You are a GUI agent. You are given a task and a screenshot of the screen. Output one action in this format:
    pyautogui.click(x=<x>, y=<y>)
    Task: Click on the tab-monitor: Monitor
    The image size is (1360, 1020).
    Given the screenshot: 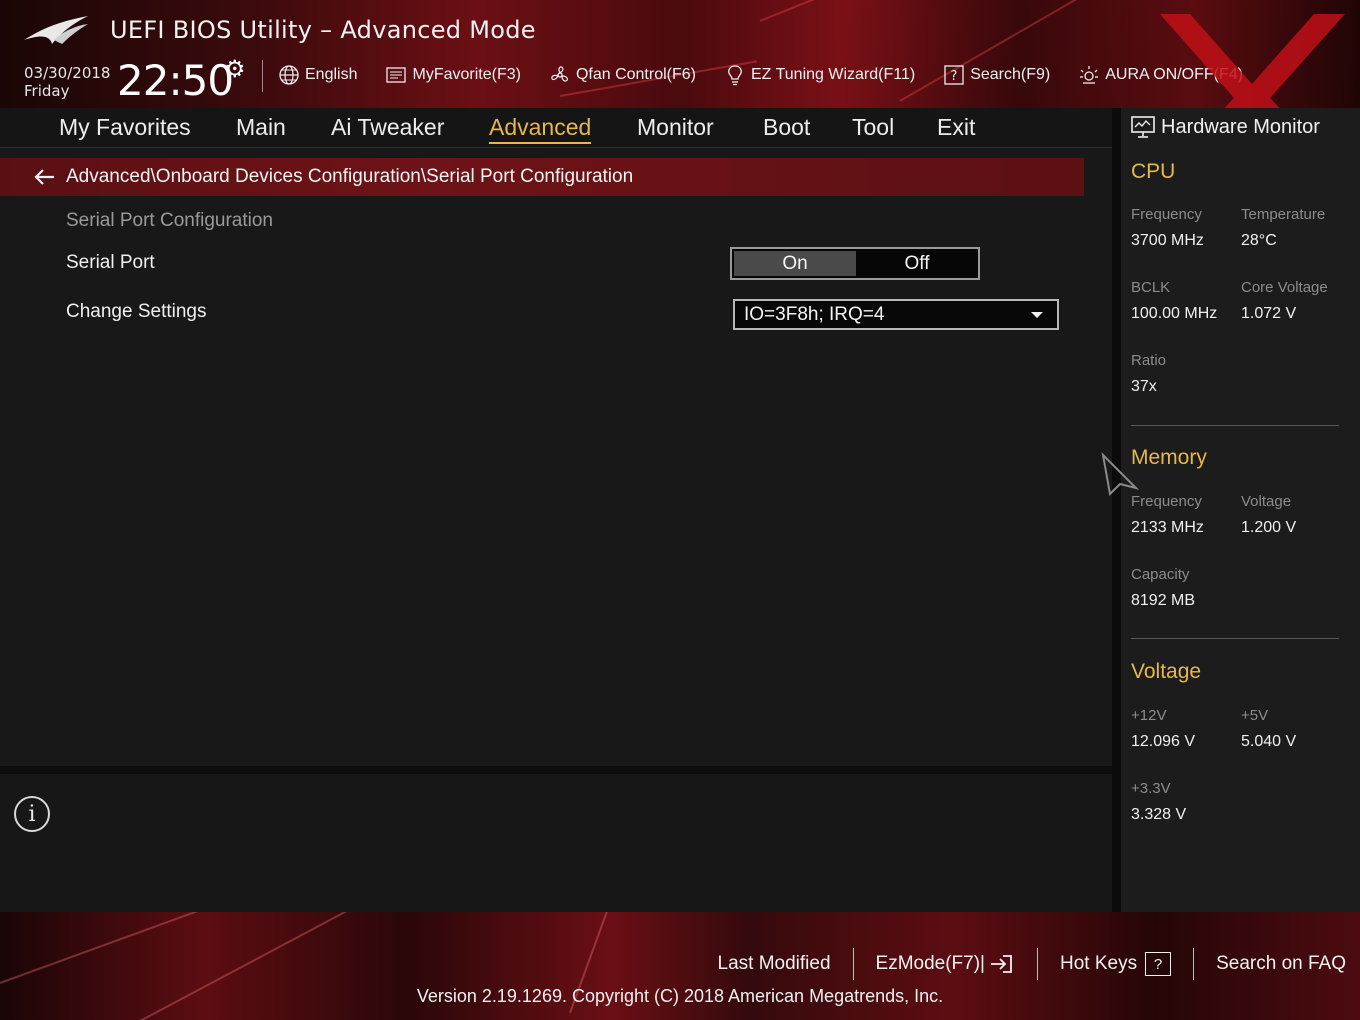 What is the action you would take?
    pyautogui.click(x=675, y=127)
    